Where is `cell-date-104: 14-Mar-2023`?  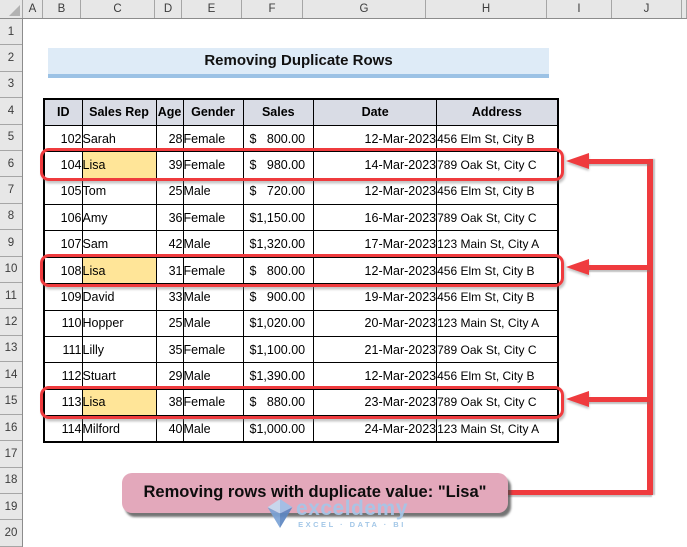 cell-date-104: 14-Mar-2023 is located at coordinates (375, 165).